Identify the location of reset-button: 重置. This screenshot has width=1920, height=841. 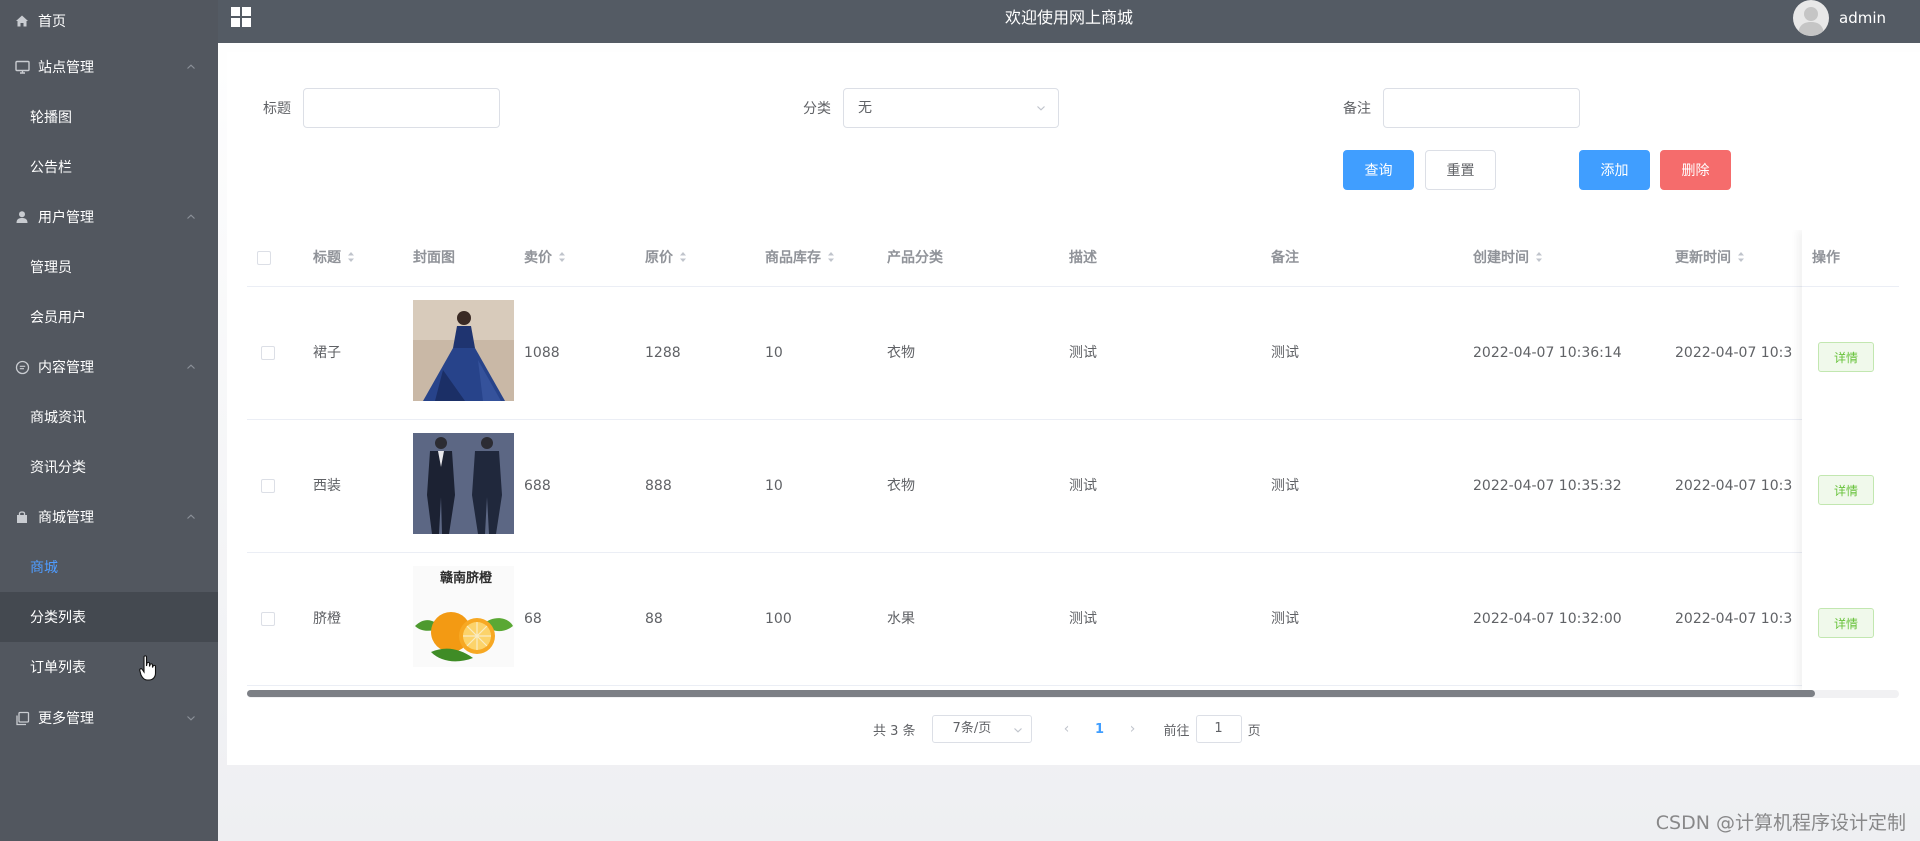
(1460, 170).